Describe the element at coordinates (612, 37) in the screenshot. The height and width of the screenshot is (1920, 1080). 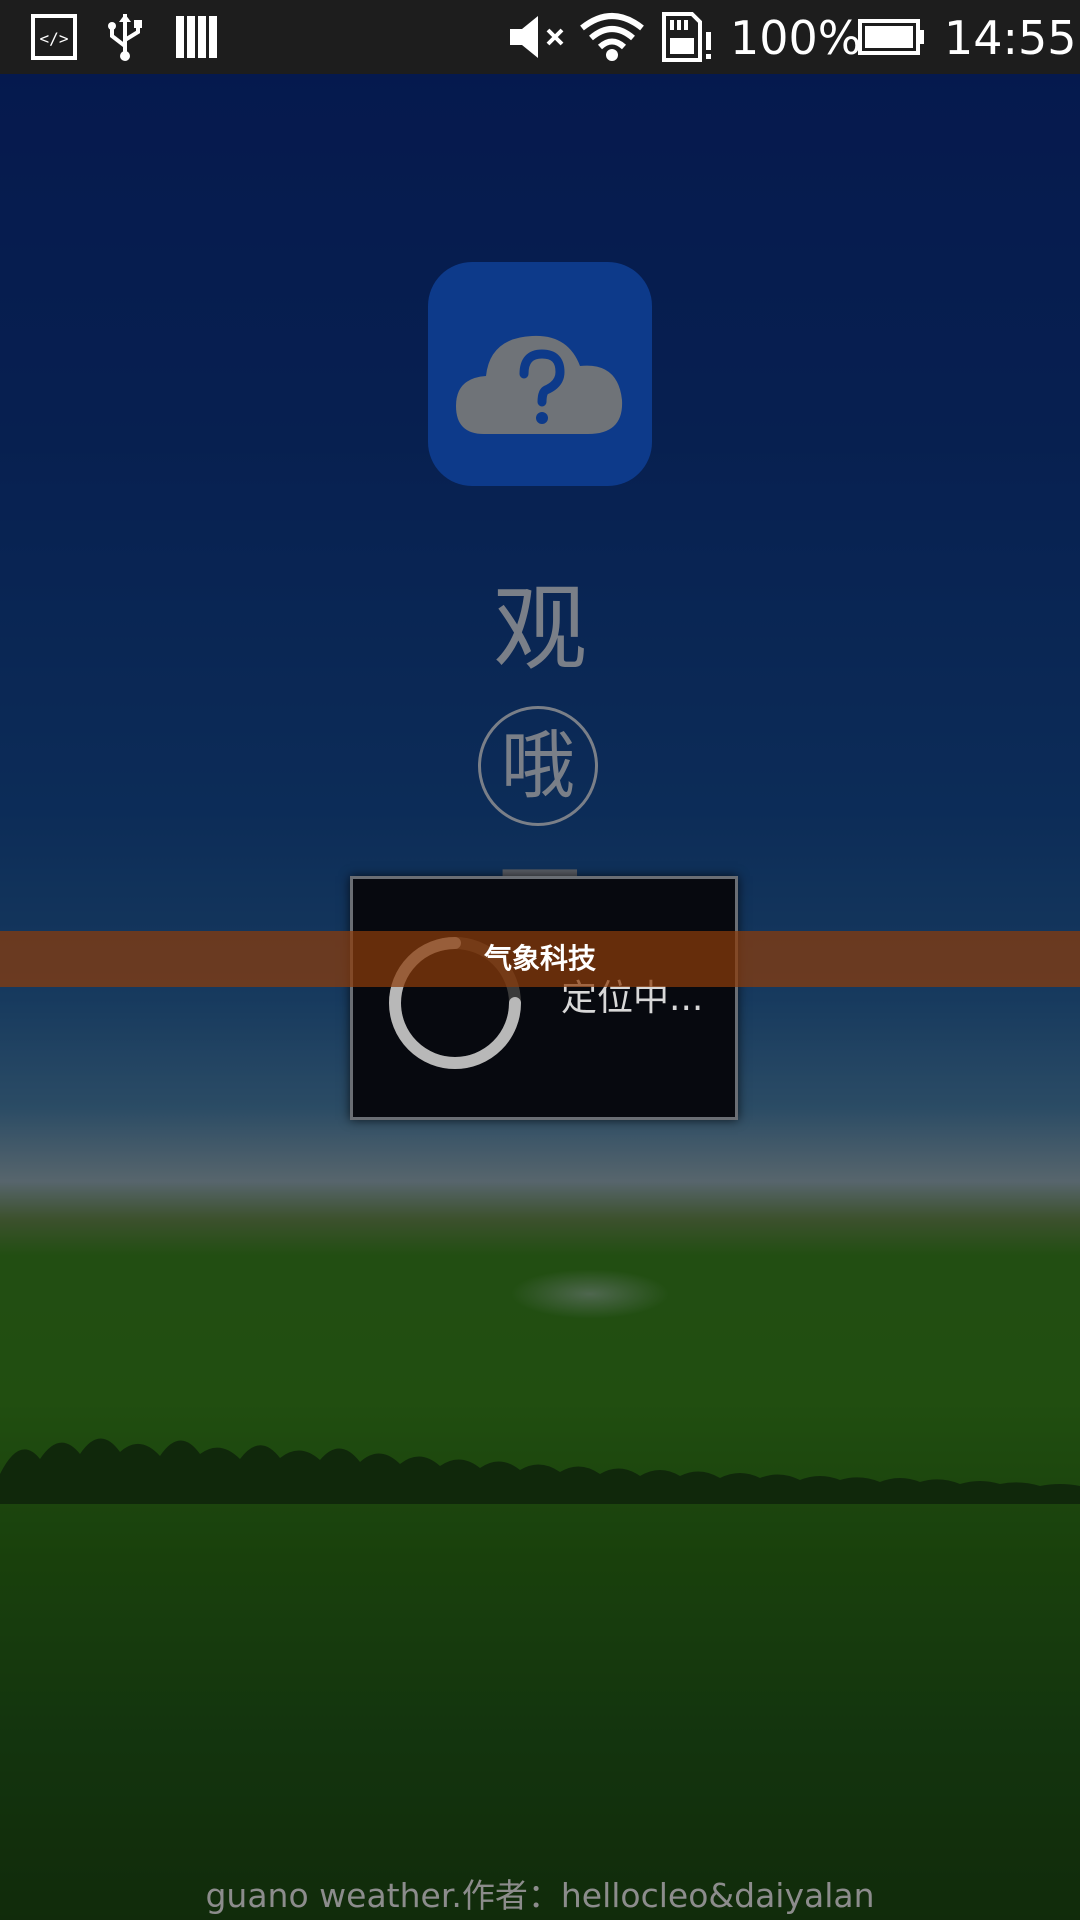
I see `wifi-icon` at that location.